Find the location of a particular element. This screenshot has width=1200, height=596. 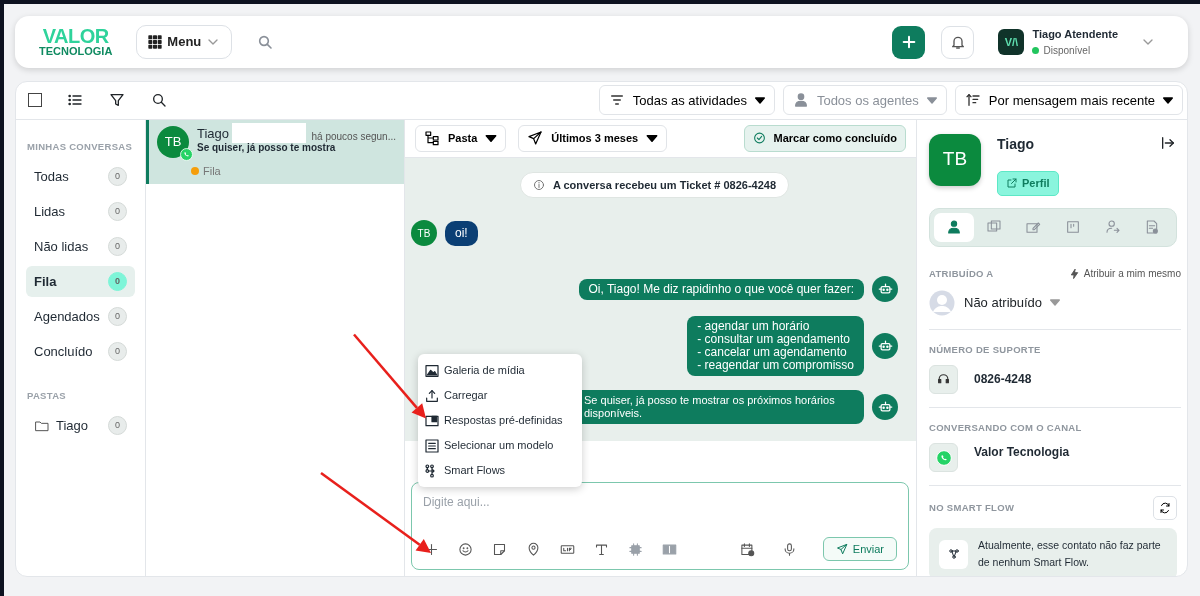

section-heading: MINHAS CONVERSAS is located at coordinates (80, 146).